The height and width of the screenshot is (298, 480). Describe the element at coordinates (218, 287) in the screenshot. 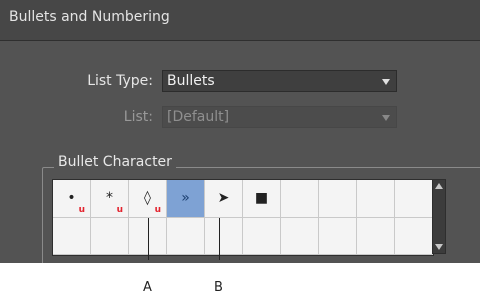

I see `callout-b-label: B` at that location.